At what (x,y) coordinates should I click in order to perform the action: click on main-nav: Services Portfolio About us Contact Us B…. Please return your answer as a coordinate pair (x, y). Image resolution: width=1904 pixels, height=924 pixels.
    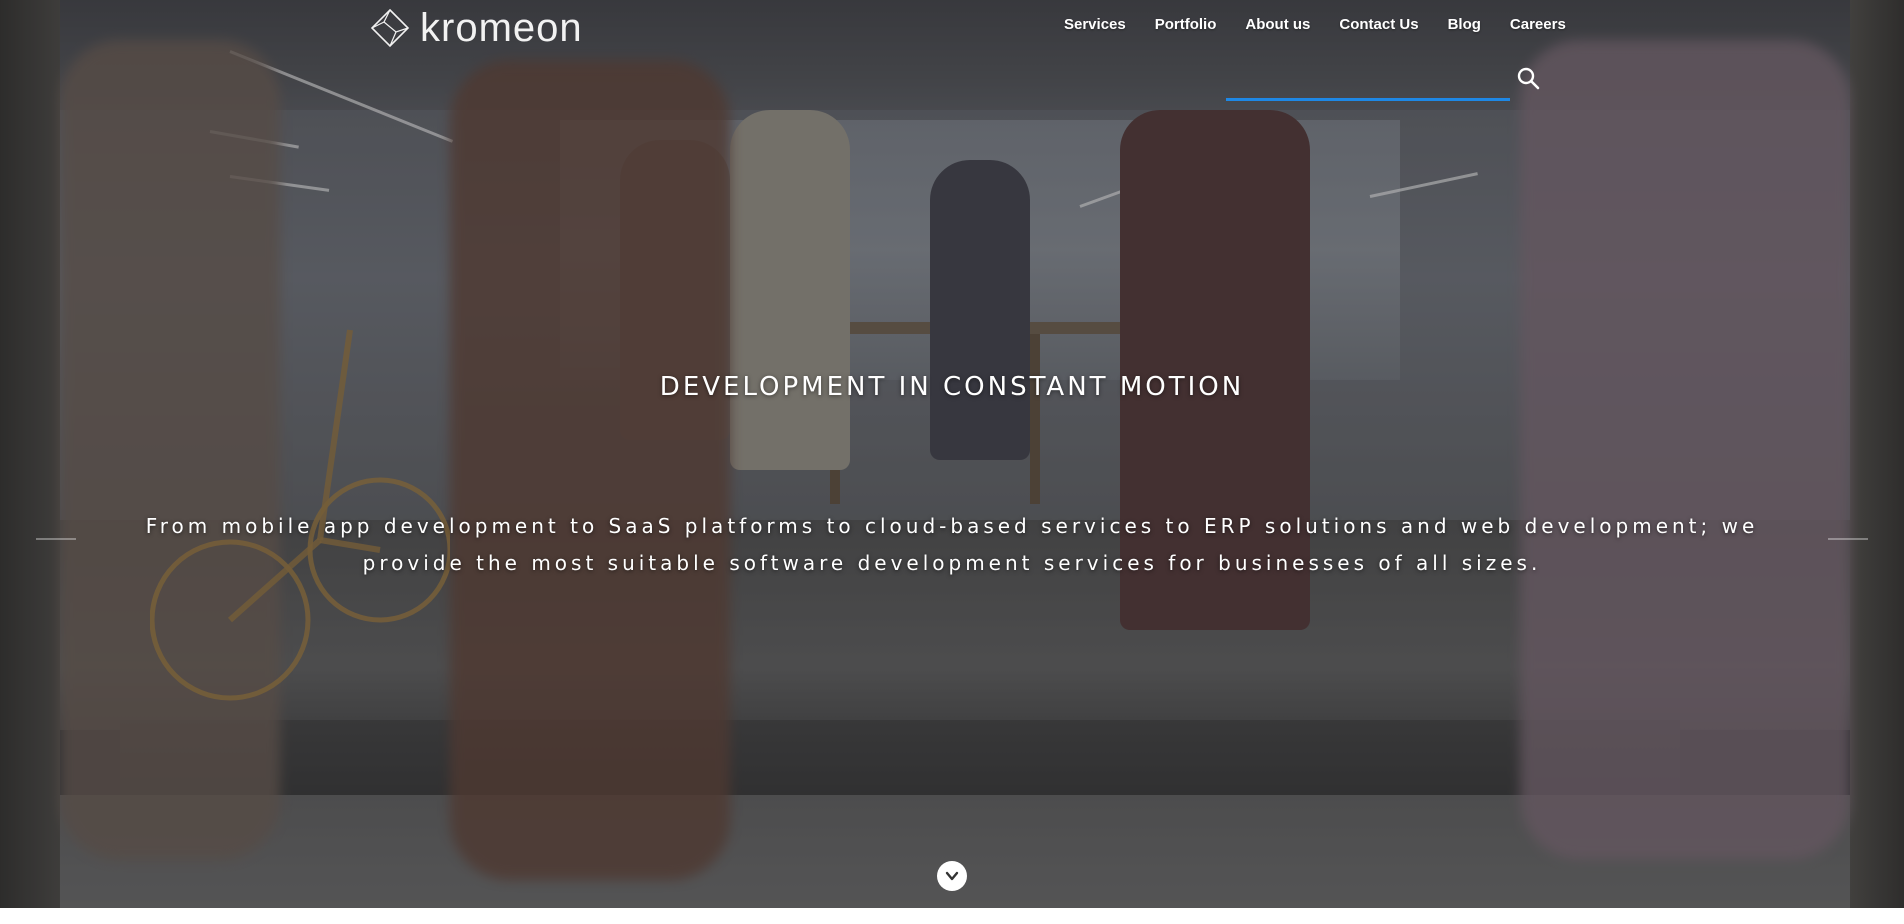
    Looking at the image, I should click on (1315, 24).